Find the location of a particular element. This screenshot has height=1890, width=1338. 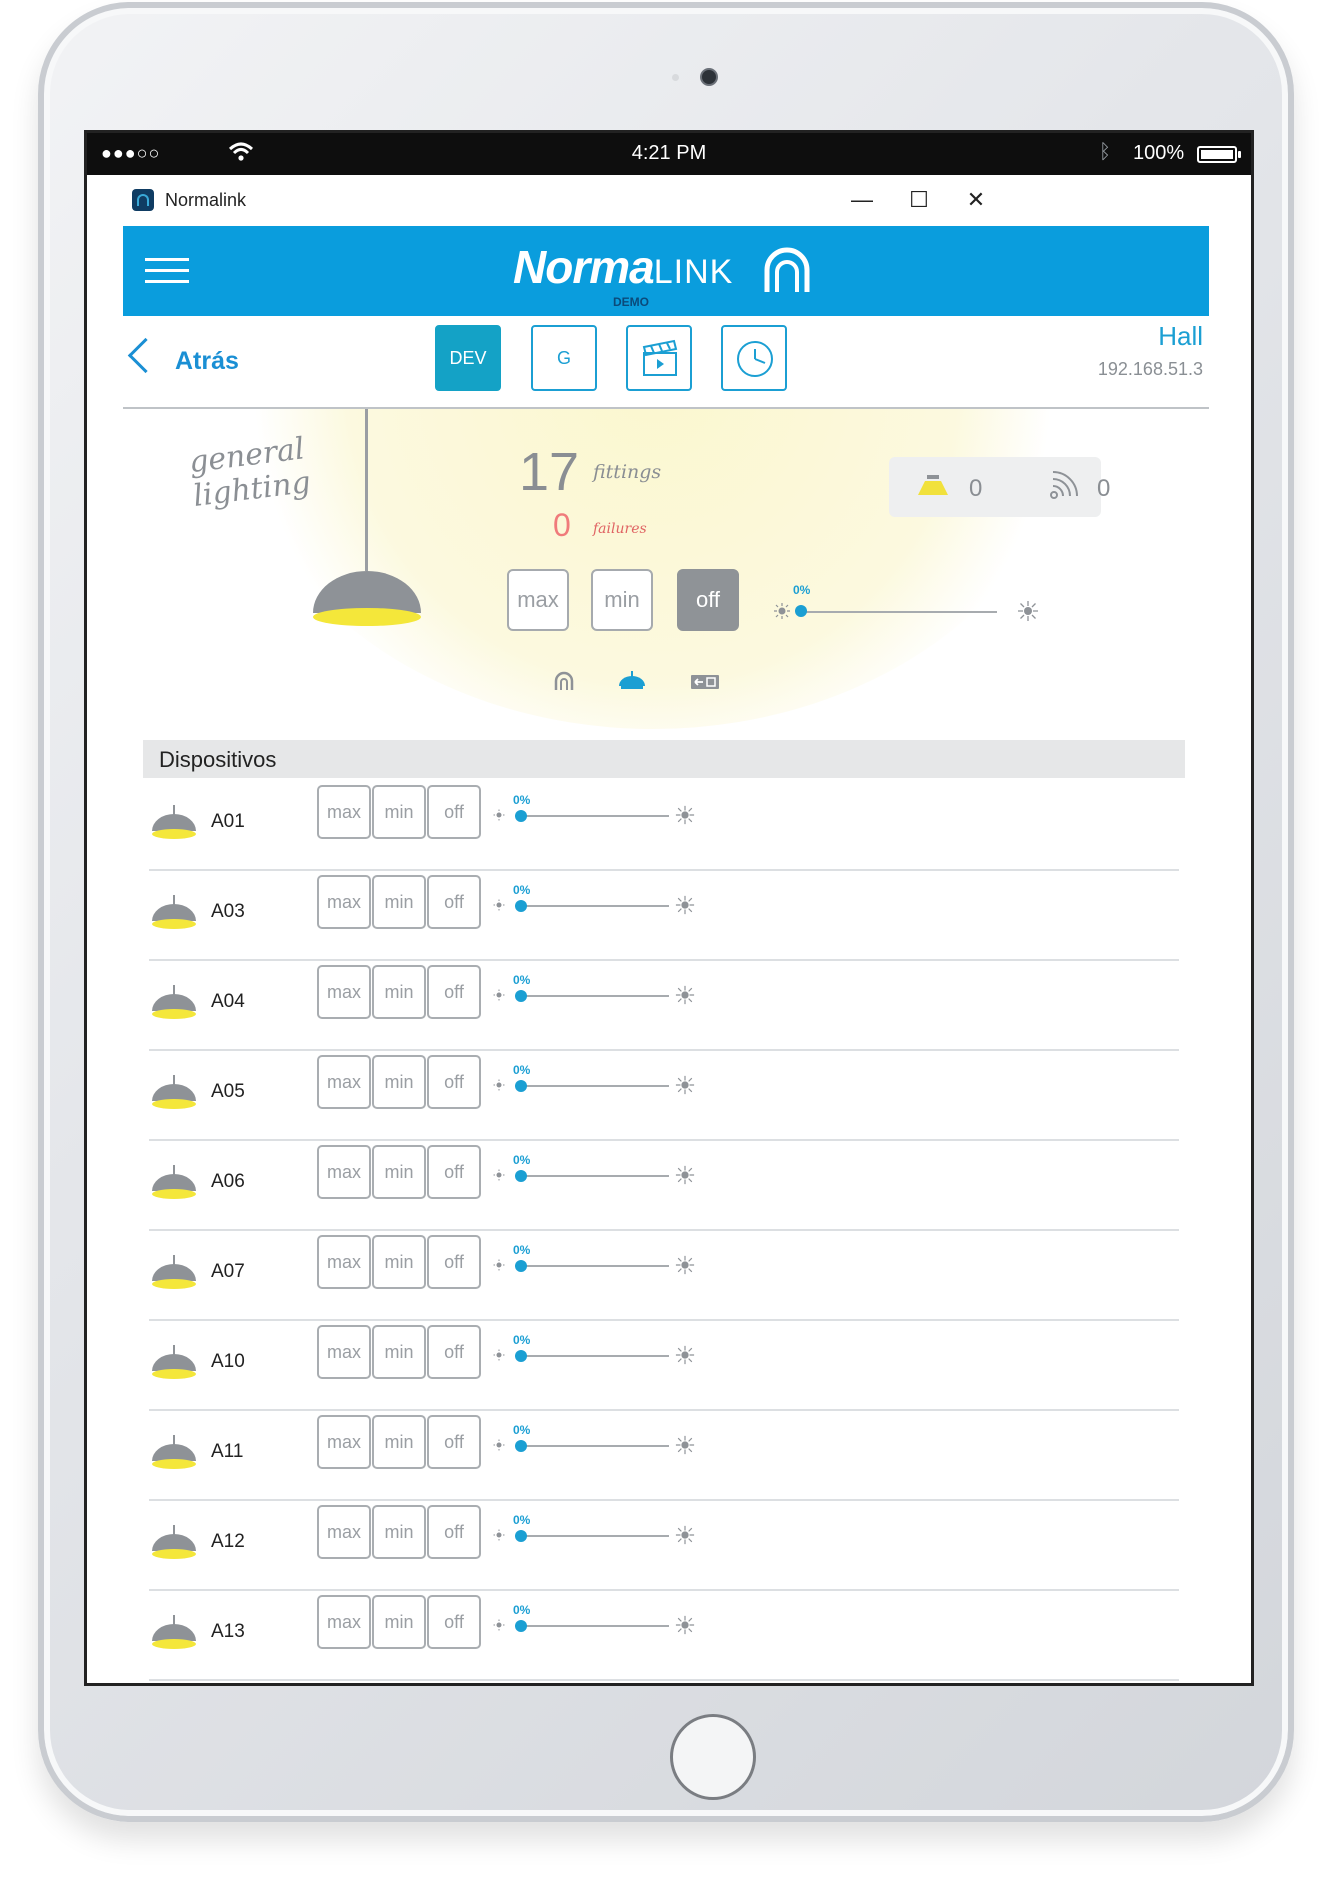

lamp-cord is located at coordinates (366, 490).